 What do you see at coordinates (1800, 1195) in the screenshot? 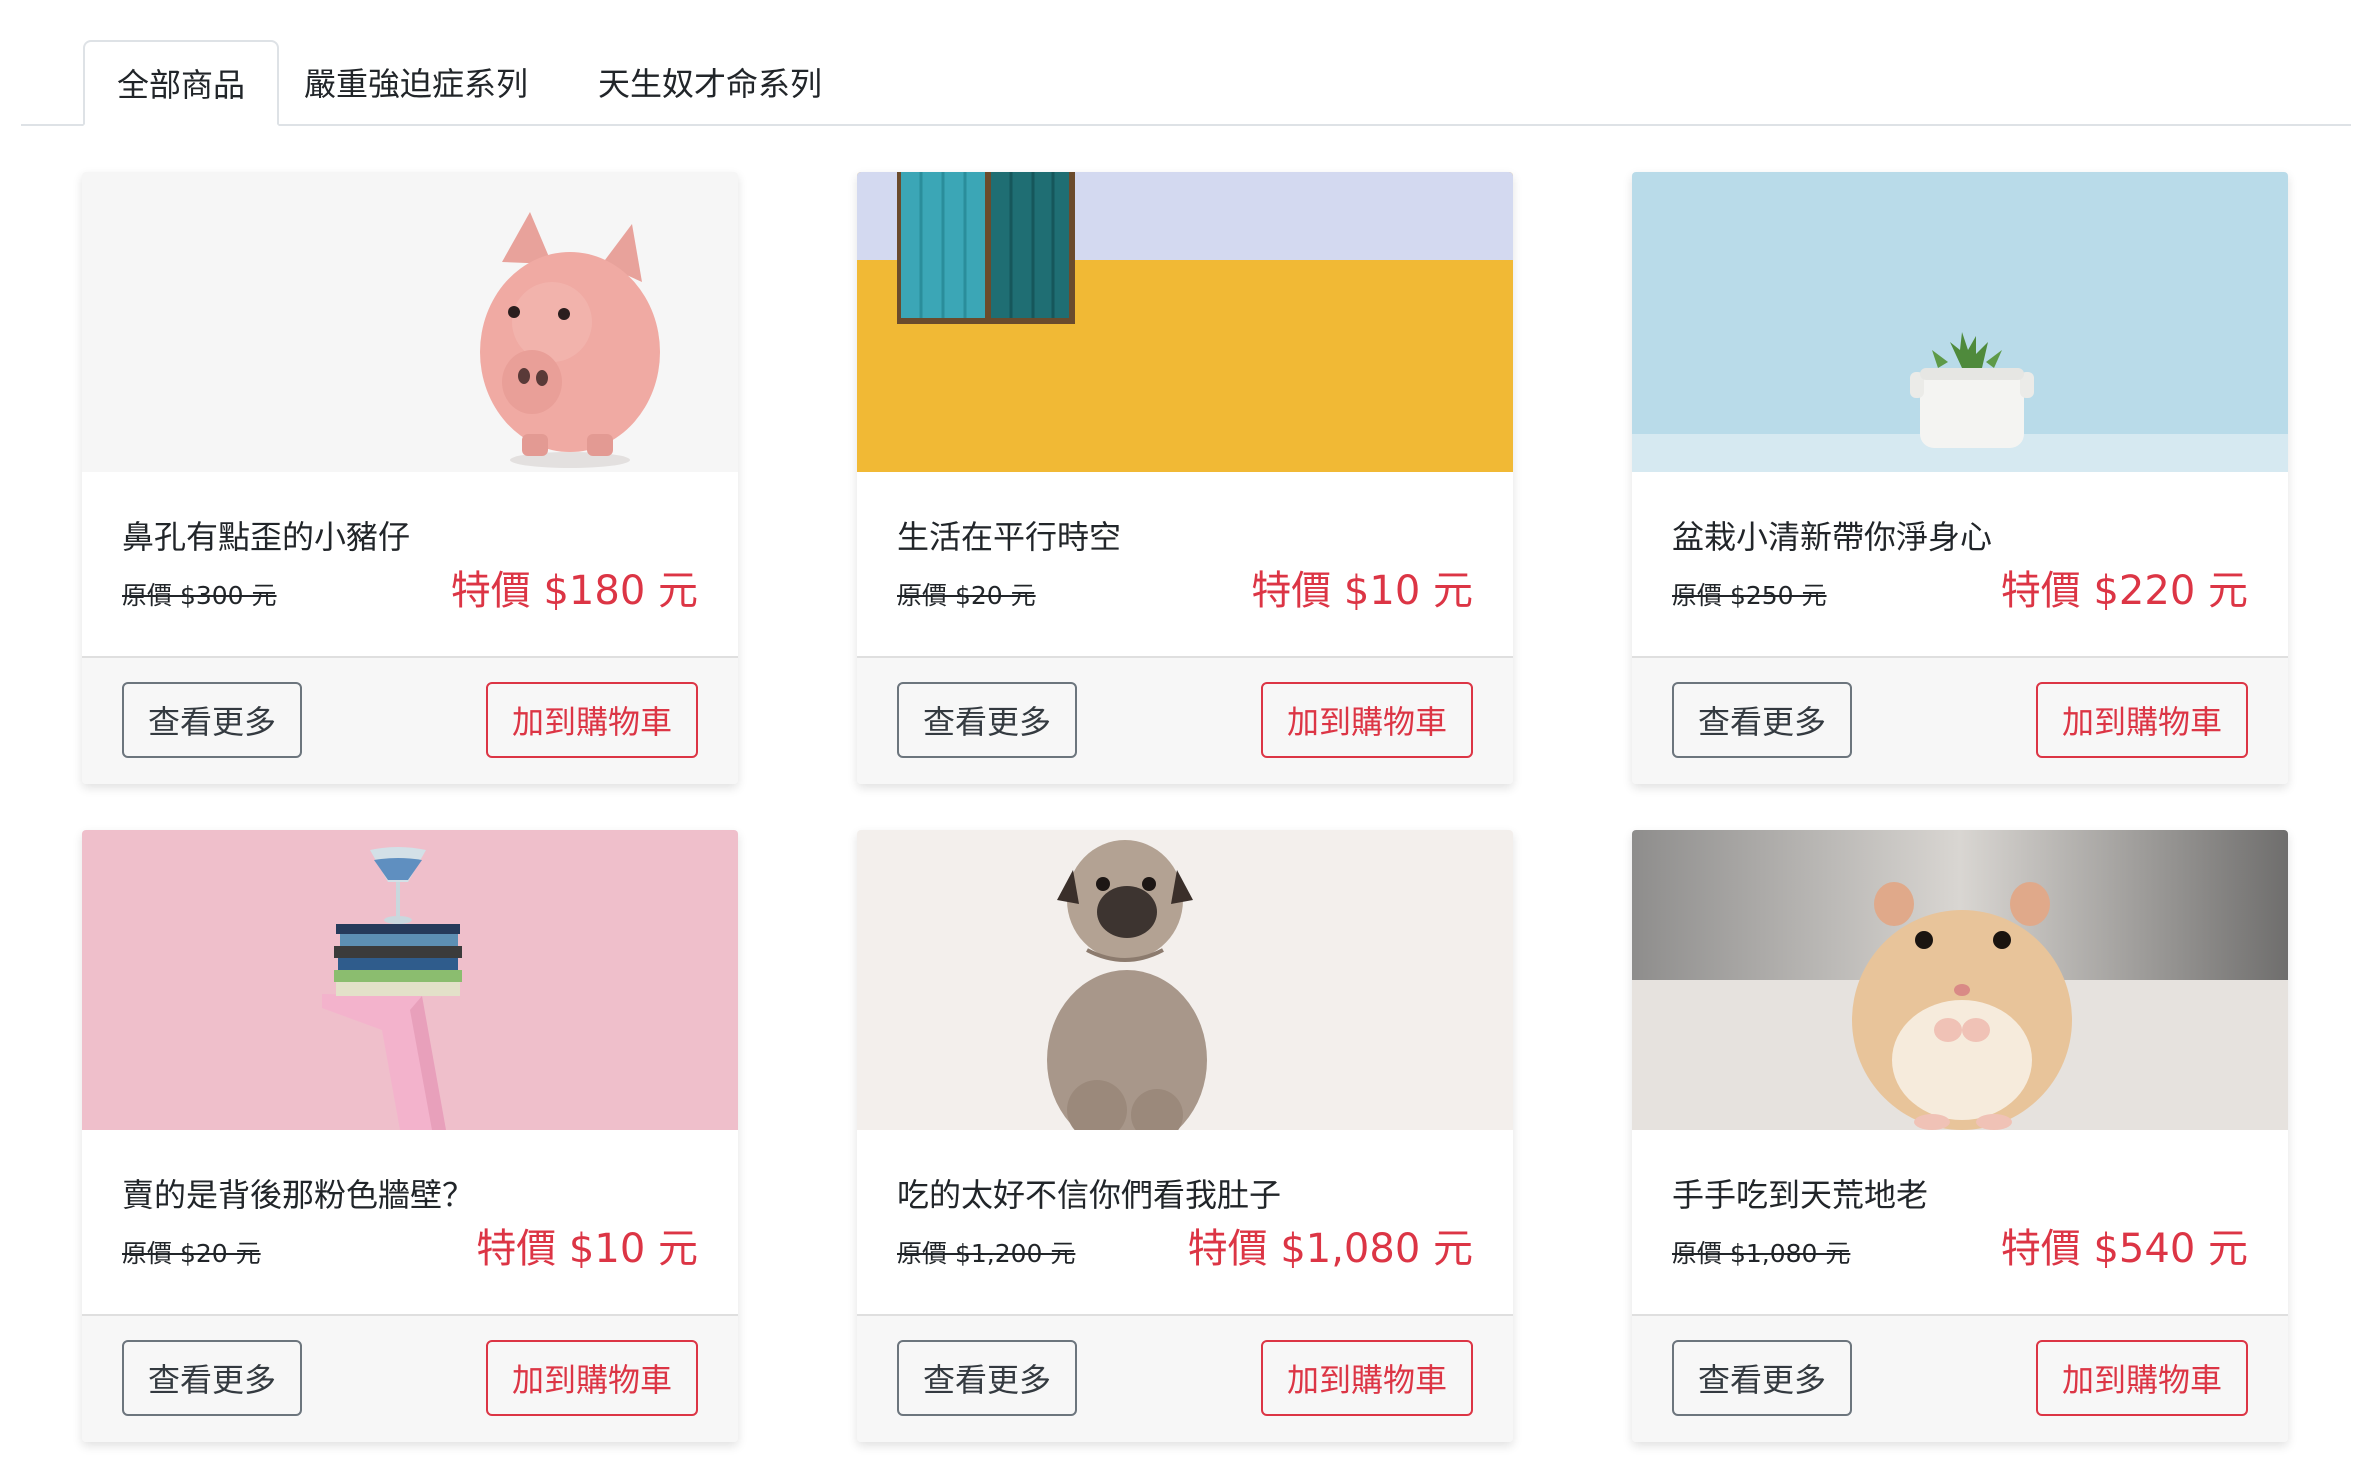
I see `product-title: 手手吃到天荒地老` at bounding box center [1800, 1195].